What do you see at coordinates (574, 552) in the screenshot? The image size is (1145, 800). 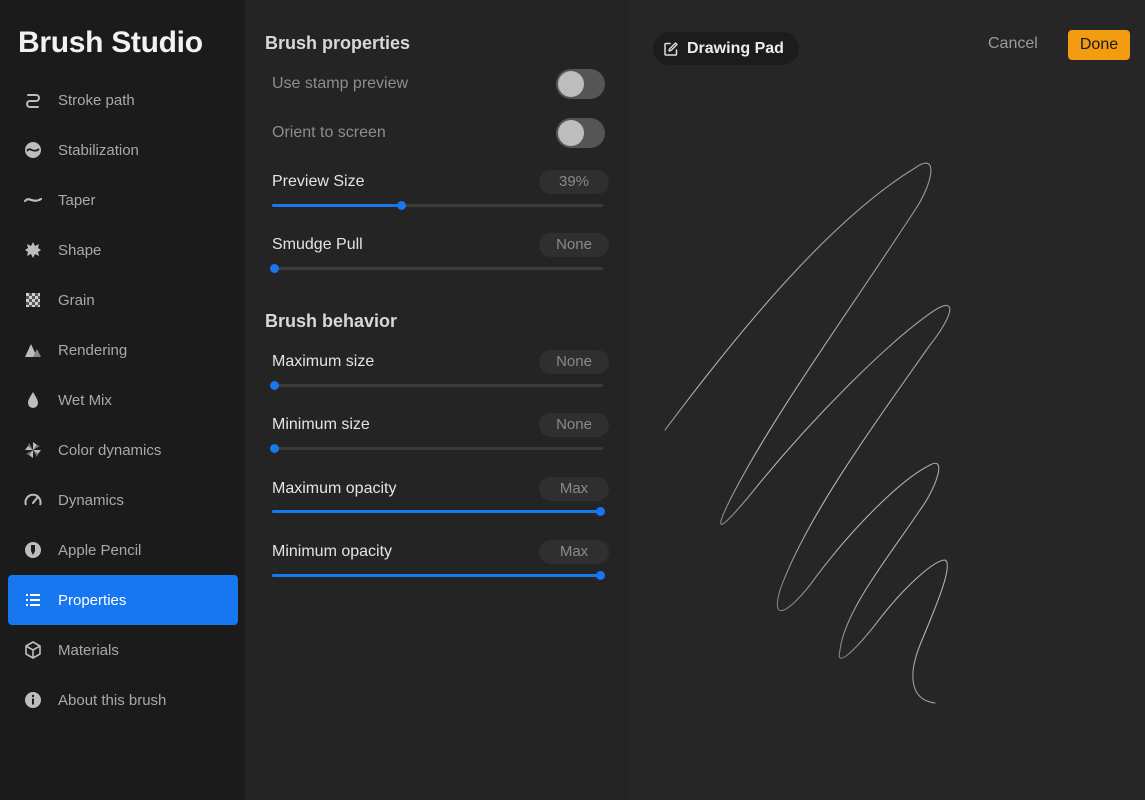 I see `minimum-opacity-value: Max` at bounding box center [574, 552].